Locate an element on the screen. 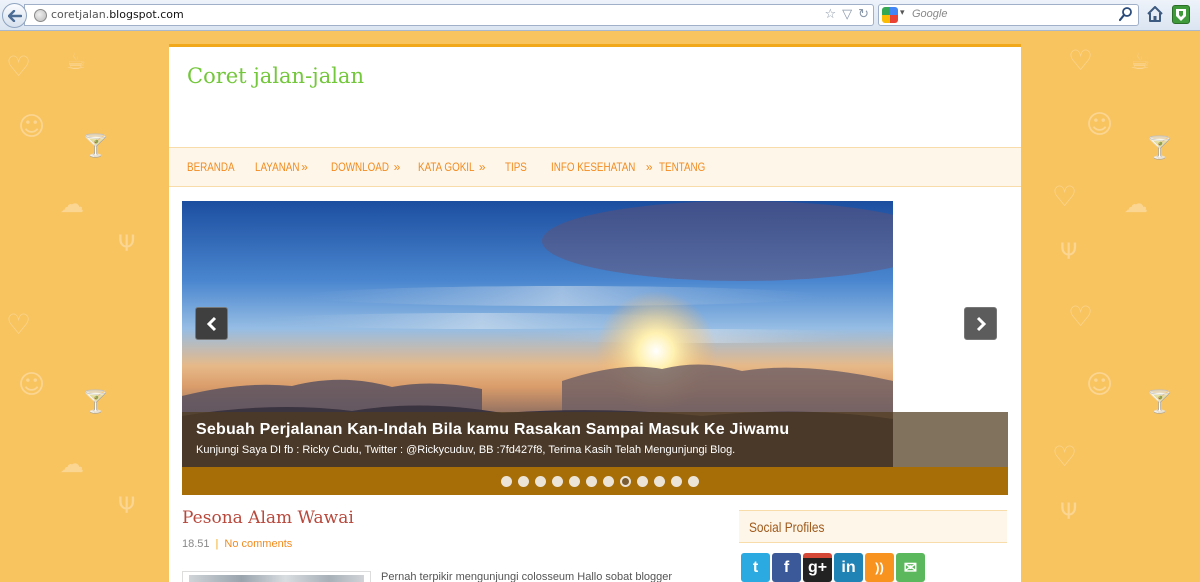  blog-title: Coret jalan-jalan is located at coordinates (275, 76).